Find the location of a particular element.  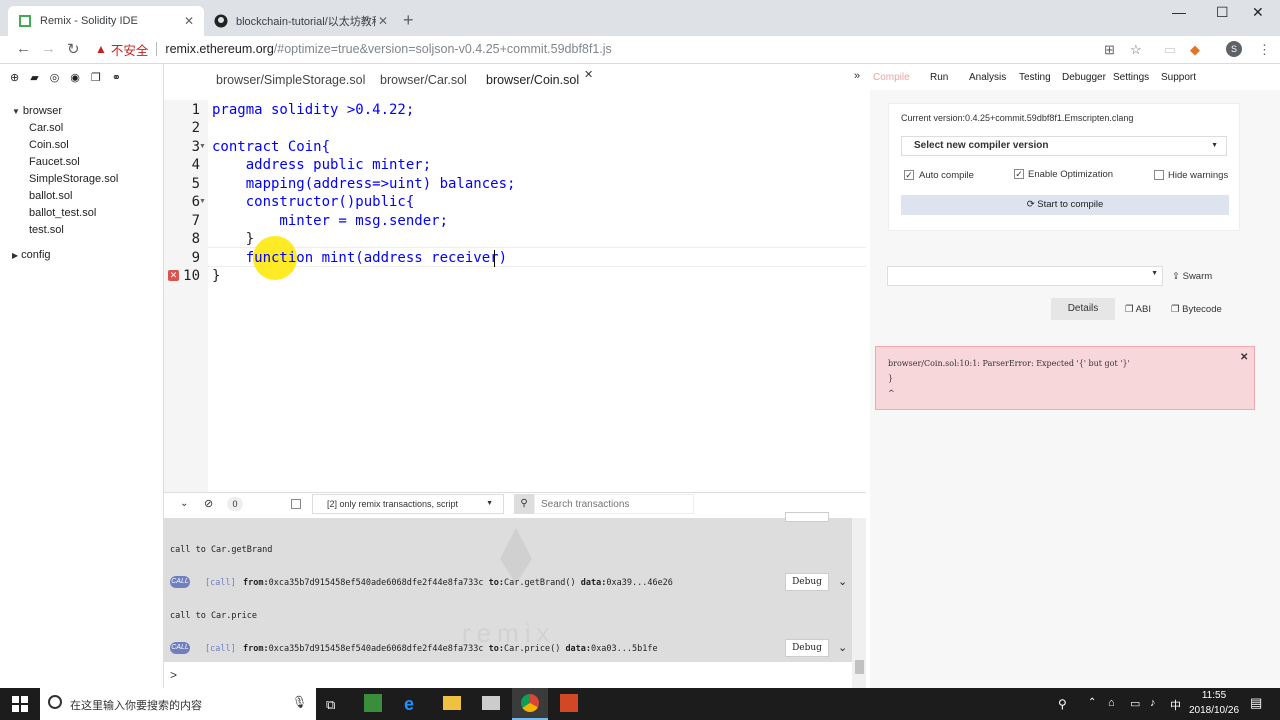

file-item: SimpleStorage.sol is located at coordinates (73, 179).